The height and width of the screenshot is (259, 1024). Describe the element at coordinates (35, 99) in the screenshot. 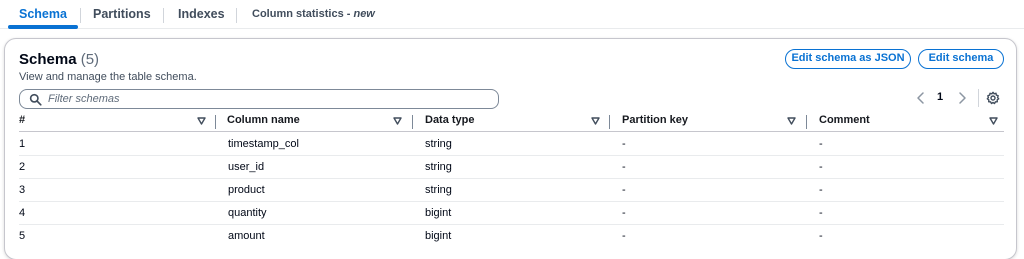

I see `search-icon` at that location.